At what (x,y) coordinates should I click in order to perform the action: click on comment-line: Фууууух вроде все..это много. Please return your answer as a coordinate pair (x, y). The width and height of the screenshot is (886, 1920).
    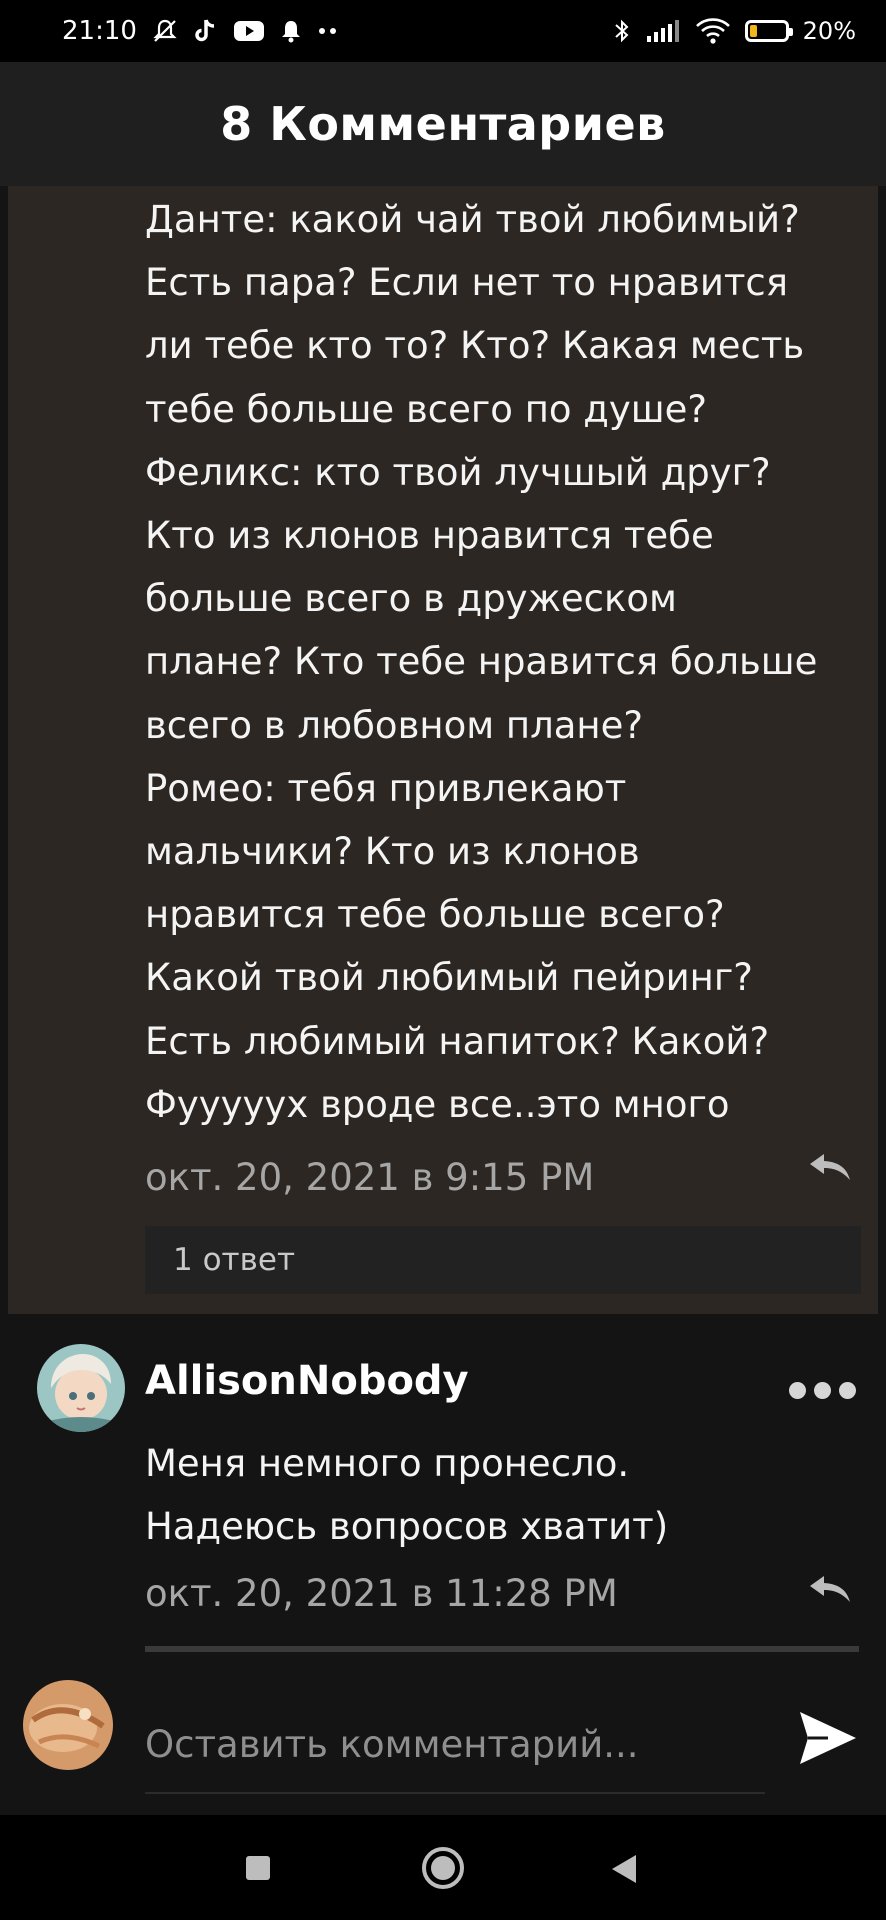
    Looking at the image, I should click on (437, 1104).